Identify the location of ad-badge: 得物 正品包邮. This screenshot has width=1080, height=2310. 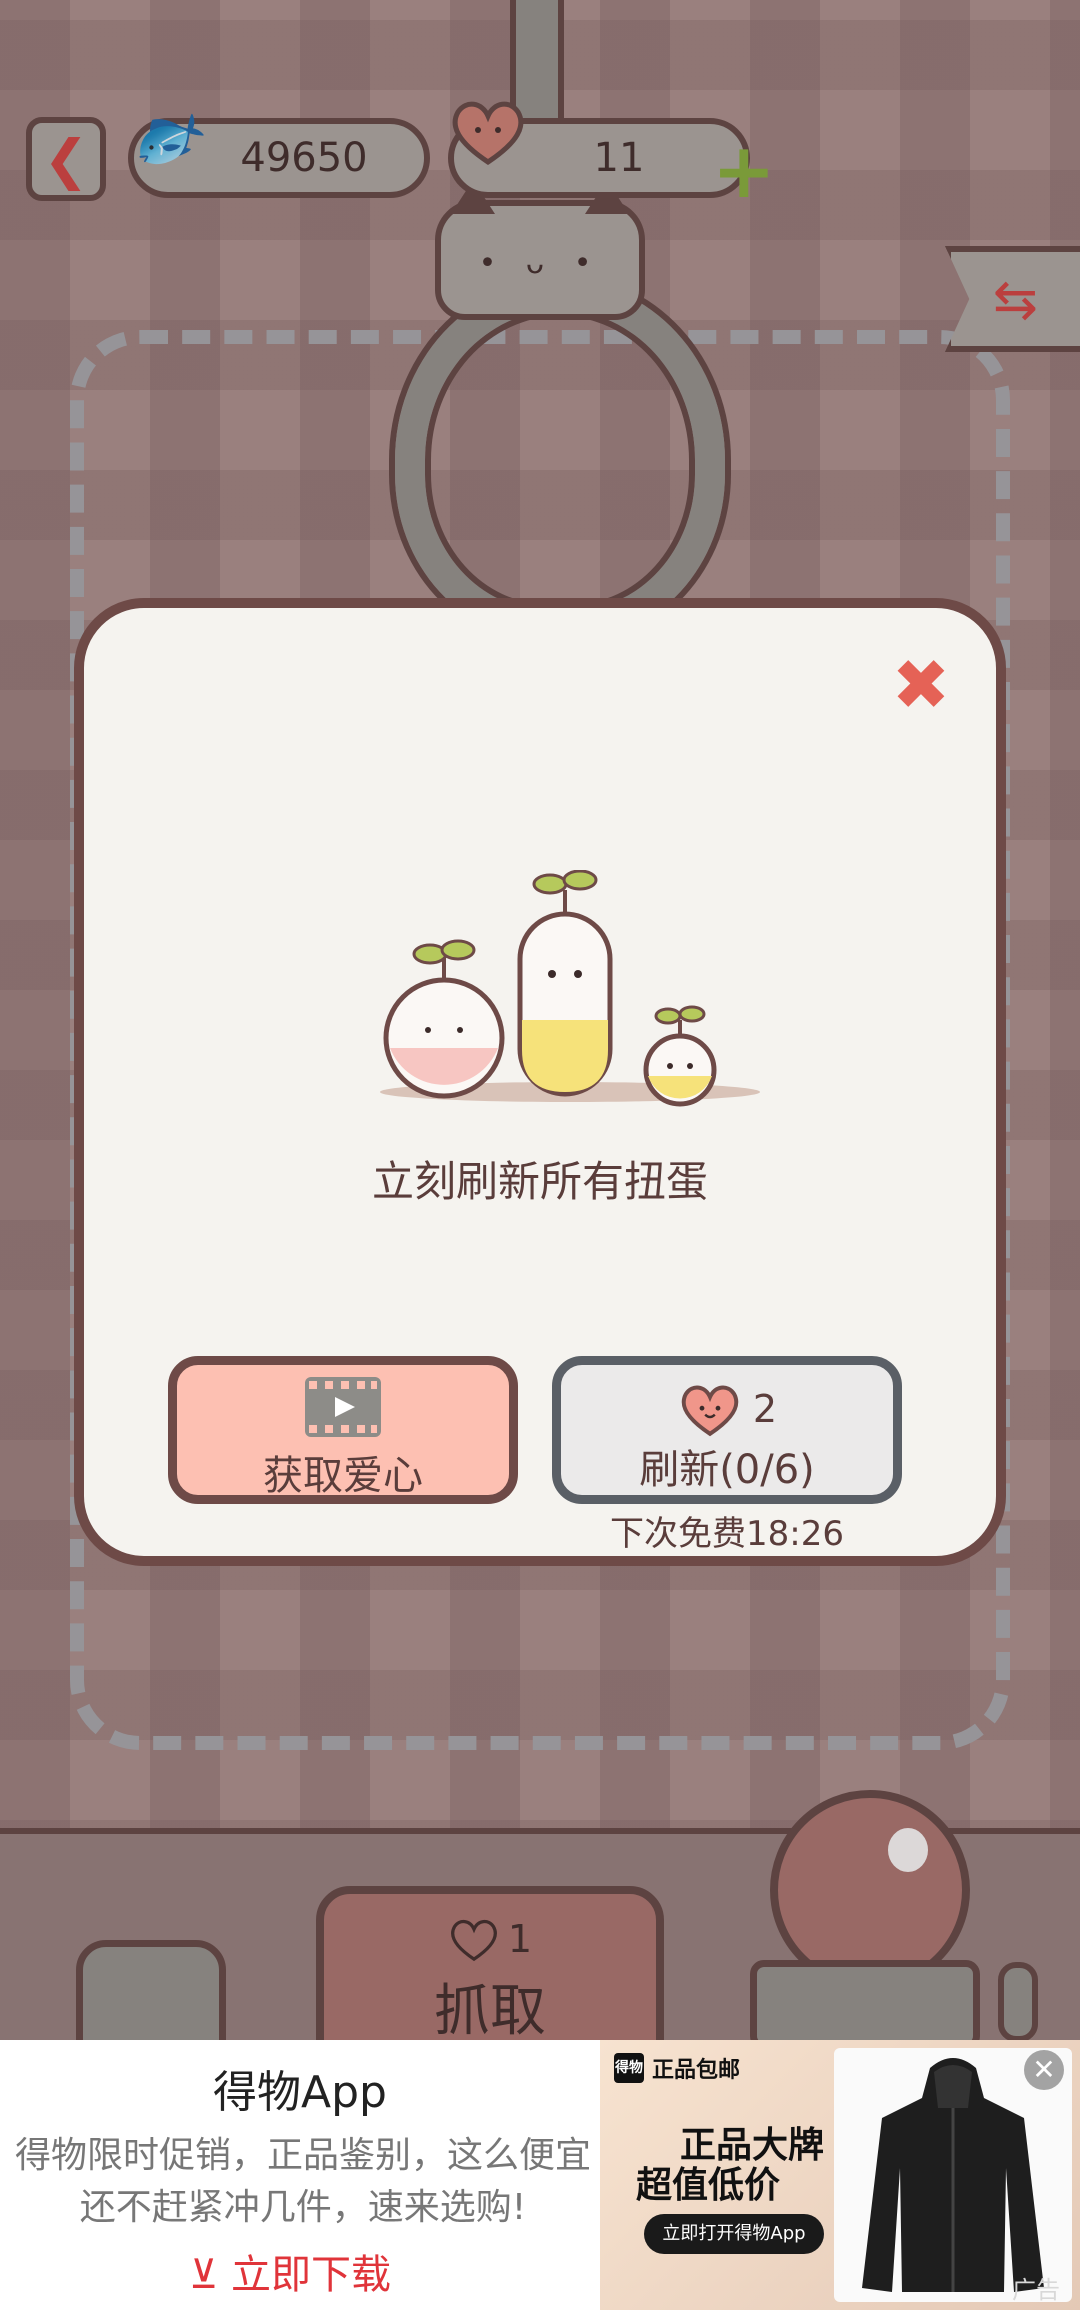
(677, 2068).